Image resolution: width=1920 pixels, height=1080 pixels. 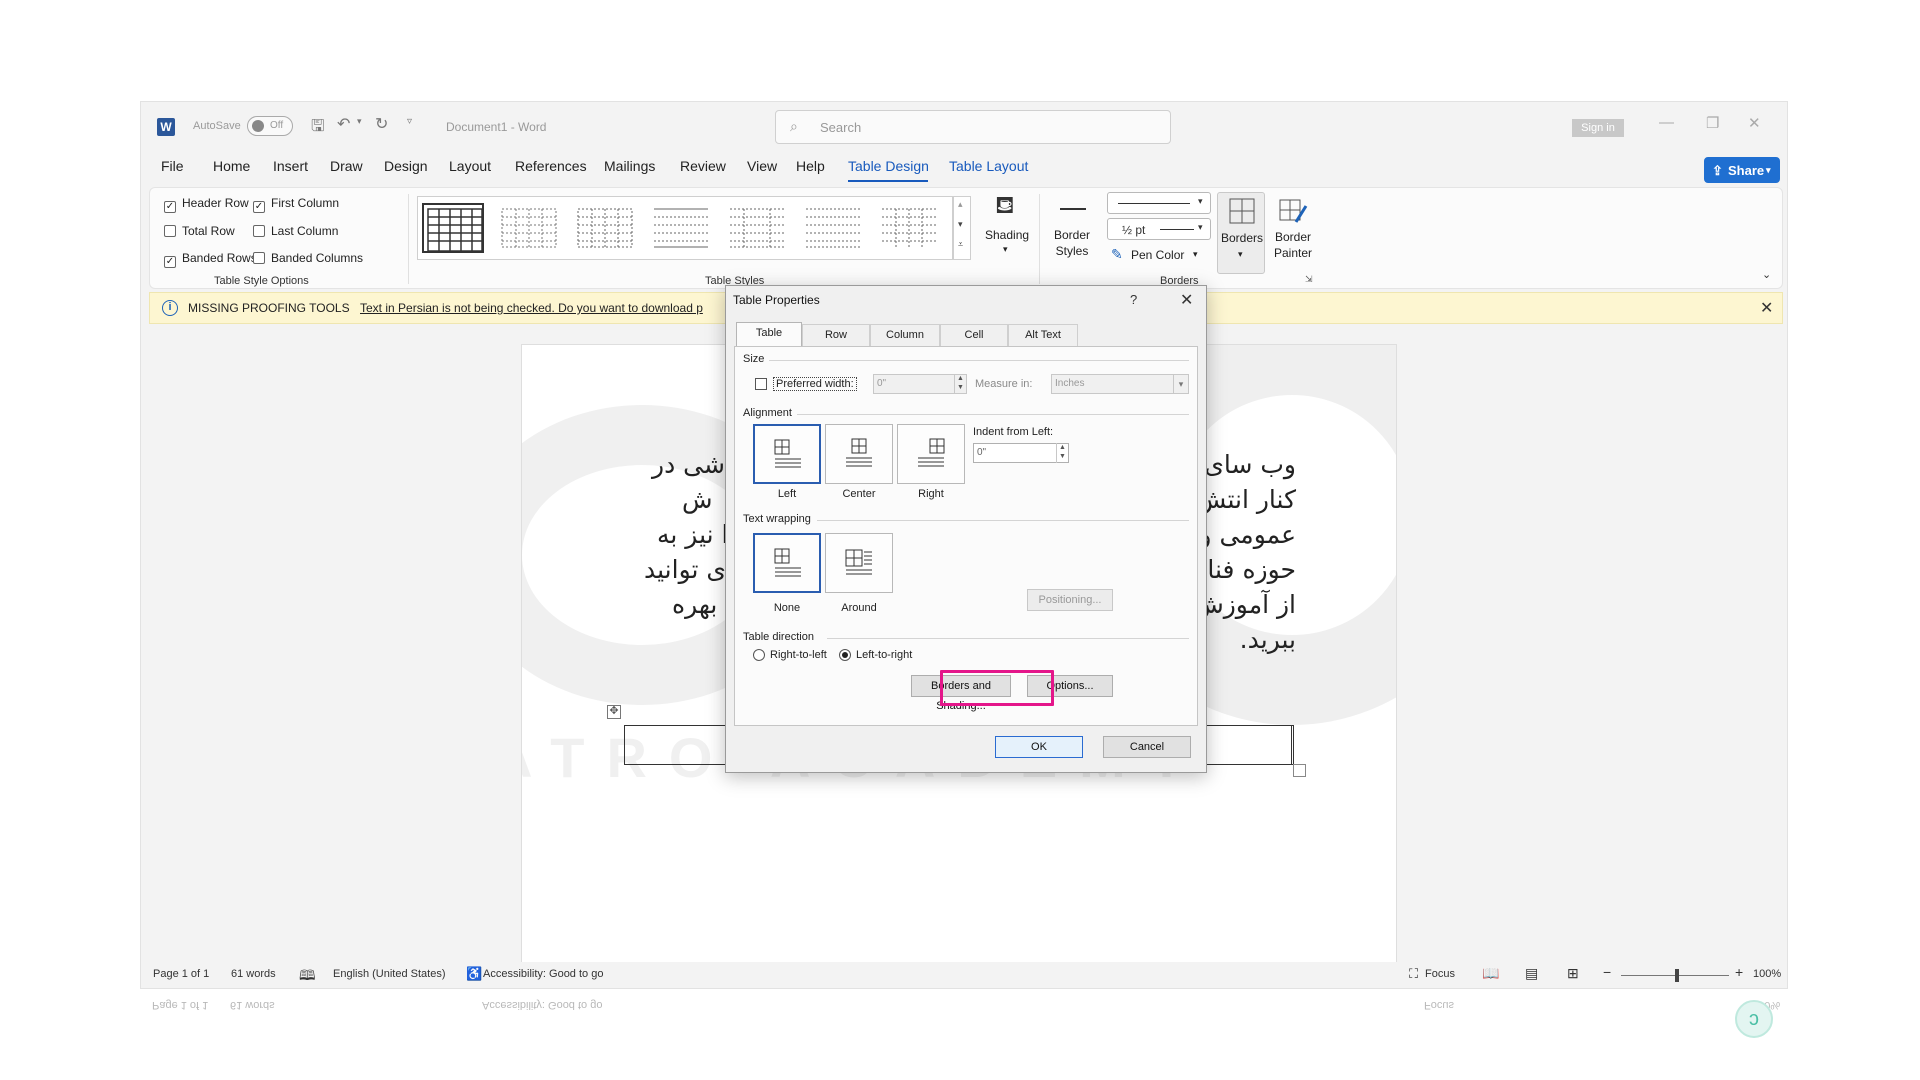 I want to click on border-styles-button: Border Styles, so click(x=1072, y=234).